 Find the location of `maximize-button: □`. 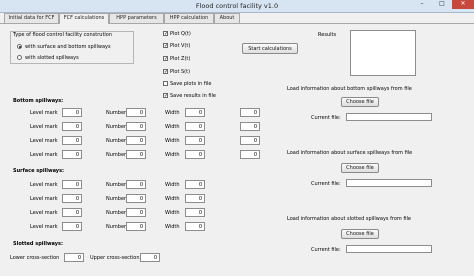

maximize-button: □ is located at coordinates (442, 4).